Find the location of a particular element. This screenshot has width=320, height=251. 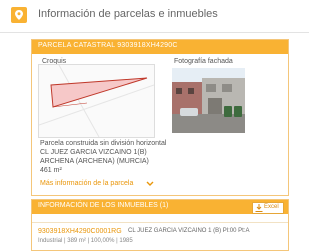

page-title: Información de parcelas e inmuebles is located at coordinates (128, 14).